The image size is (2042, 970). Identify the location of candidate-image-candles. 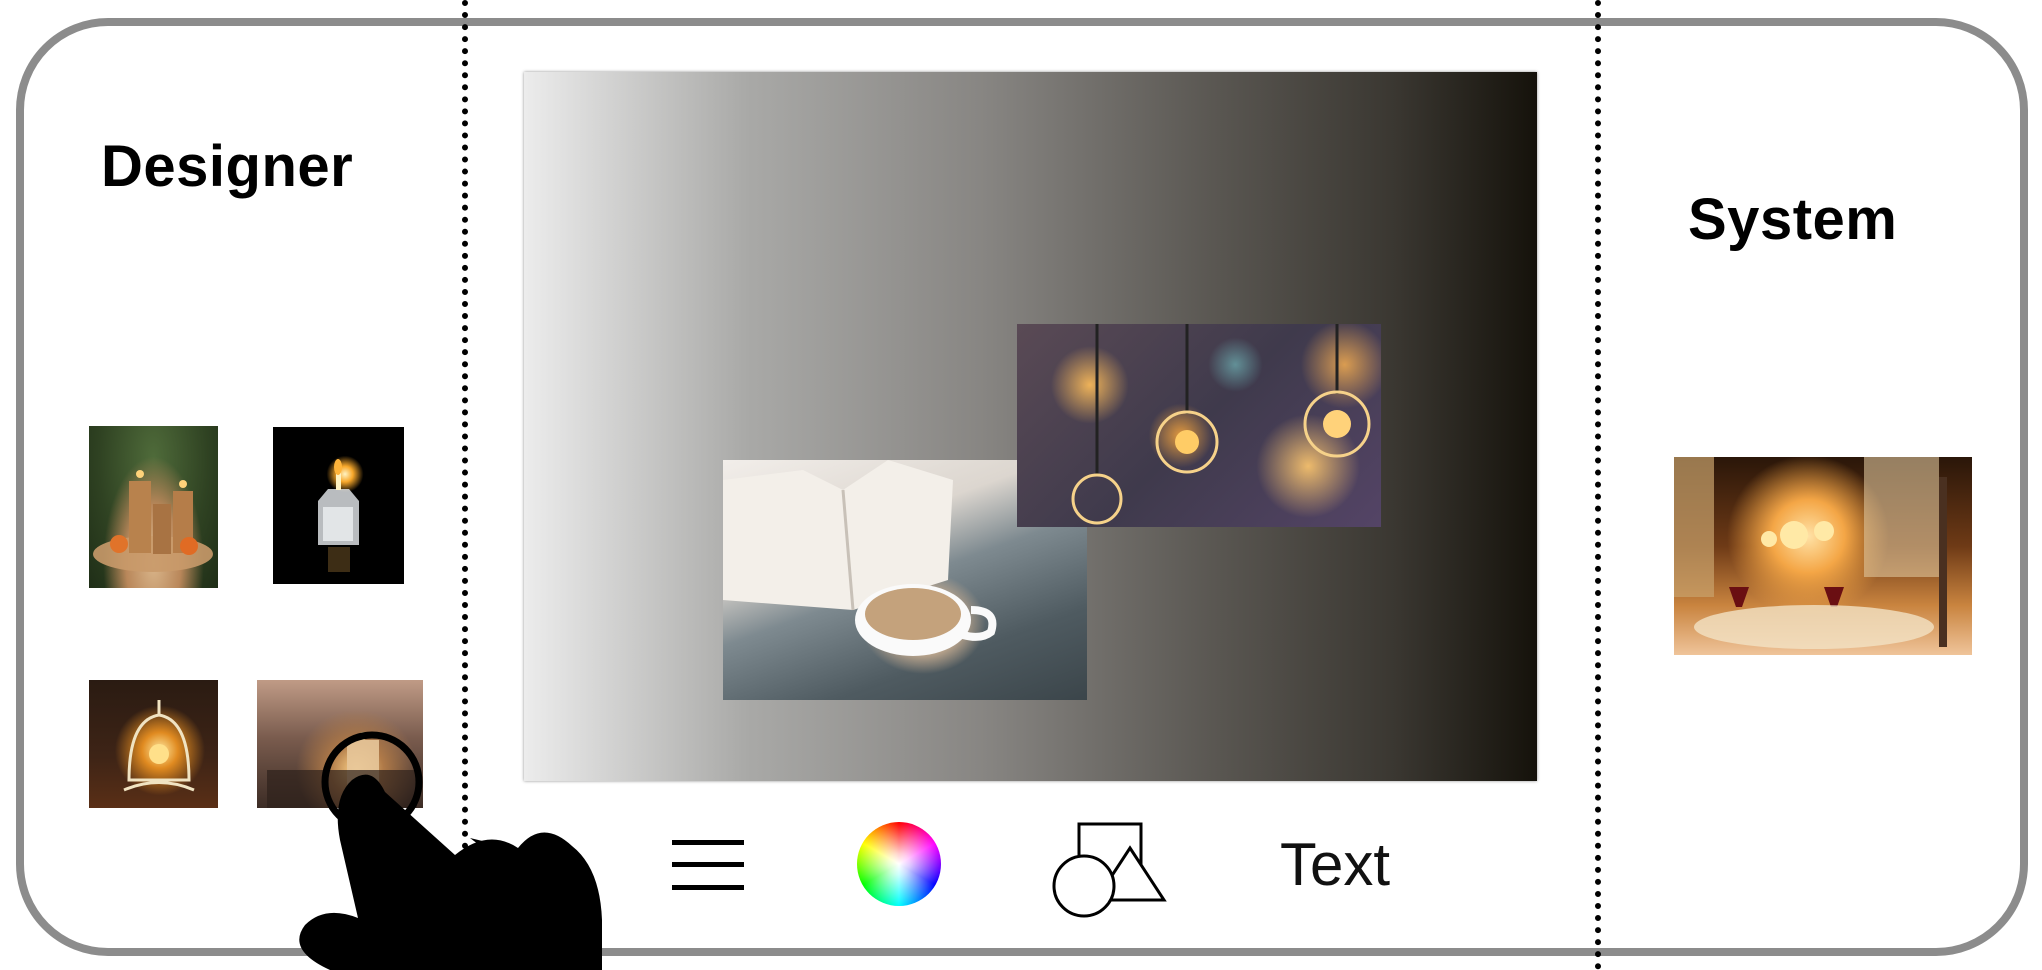
(153, 507).